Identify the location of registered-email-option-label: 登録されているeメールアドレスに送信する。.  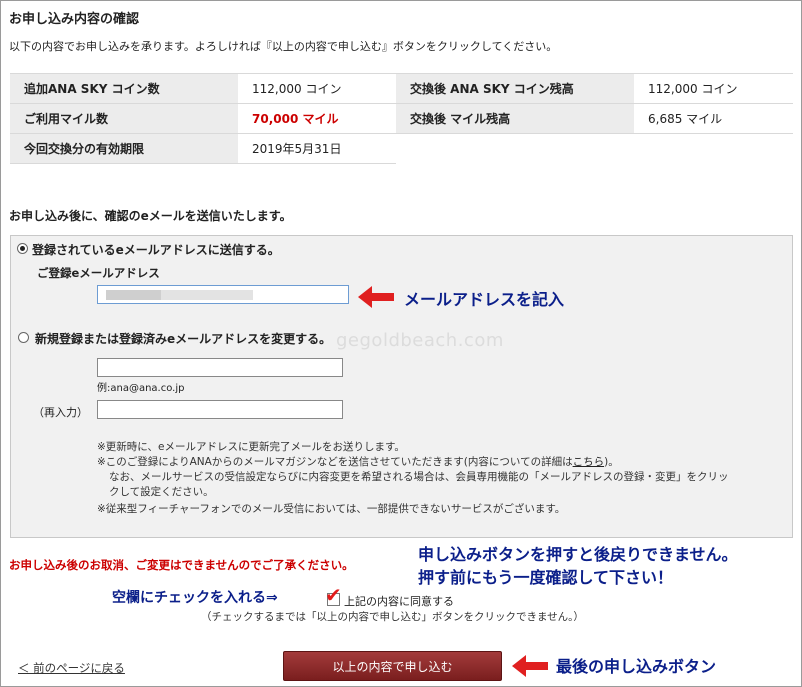
(156, 250).